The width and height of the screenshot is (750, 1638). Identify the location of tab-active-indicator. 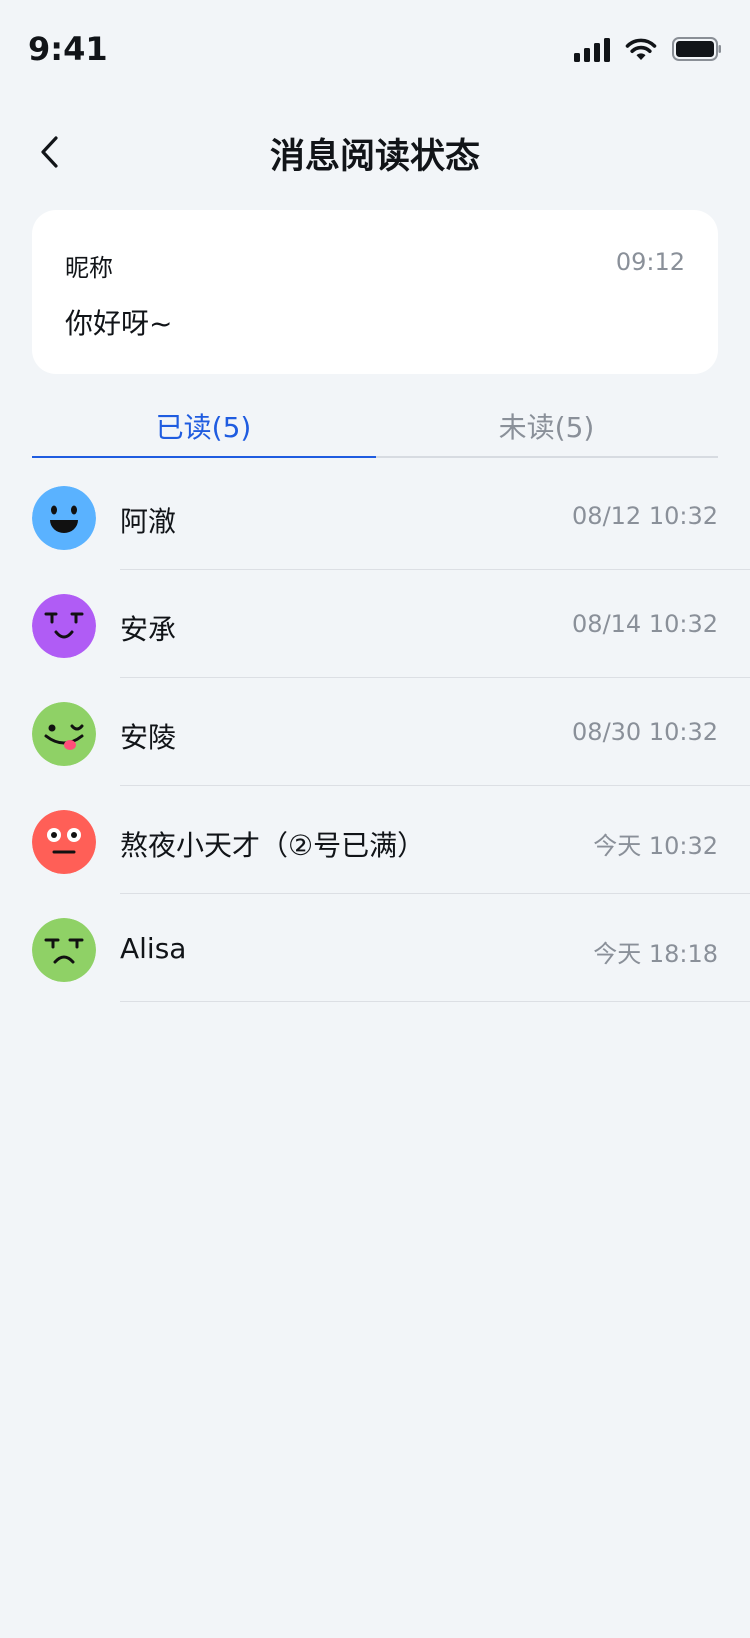
(204, 457).